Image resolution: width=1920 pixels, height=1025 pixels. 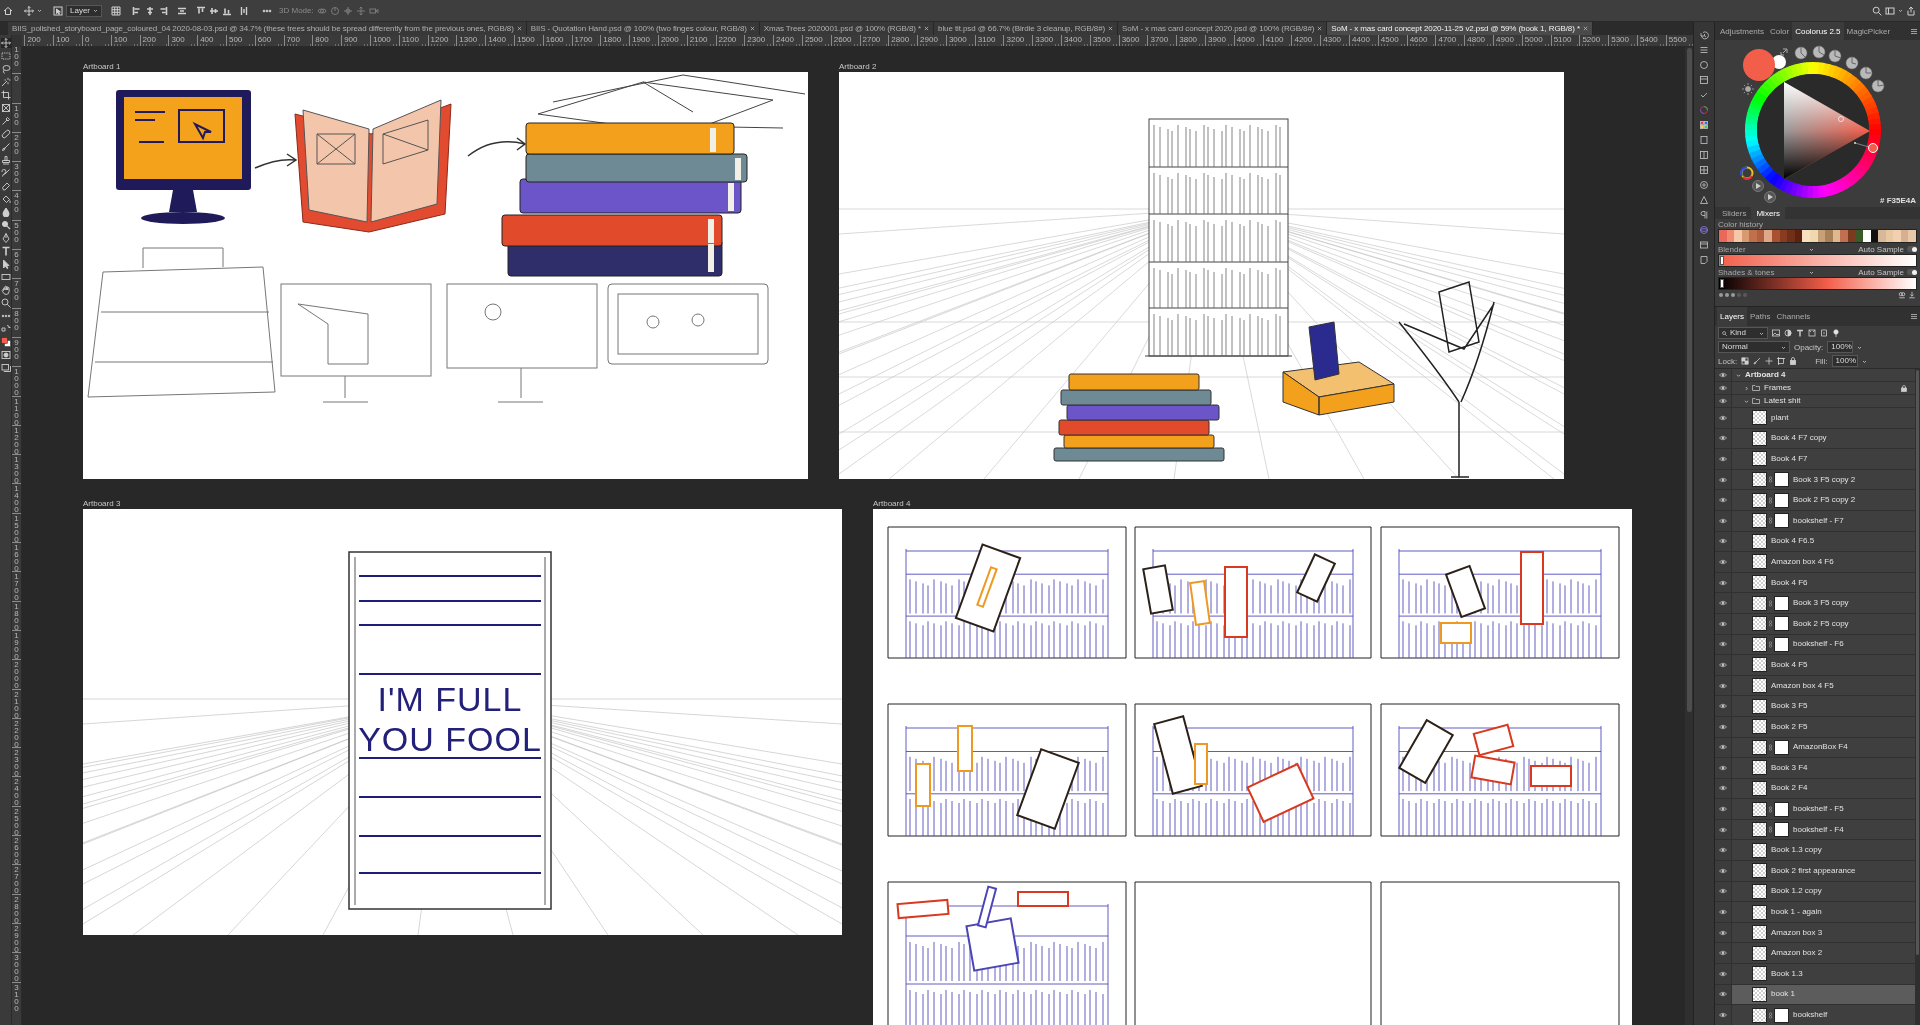 I want to click on zoom-icon, so click(x=5, y=303).